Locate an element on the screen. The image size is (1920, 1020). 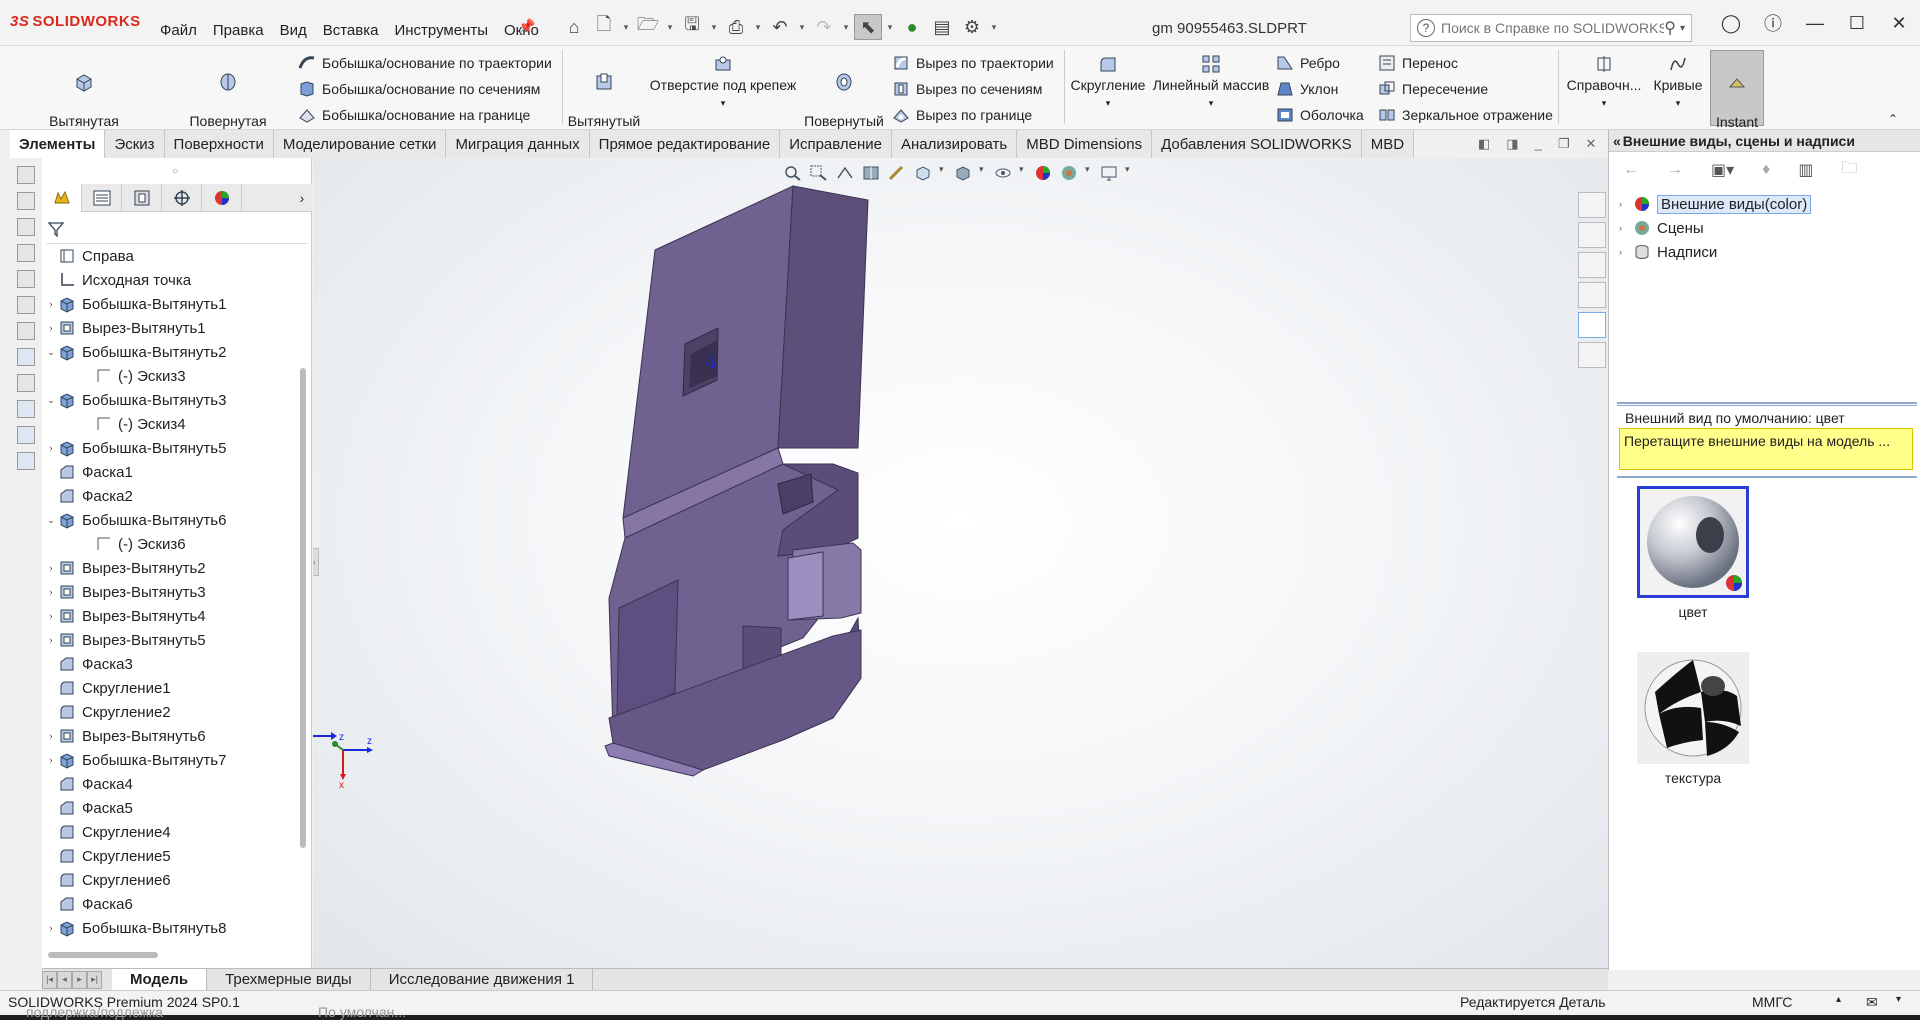
tab-data-migration: Миграция данных is located at coordinates (518, 144).